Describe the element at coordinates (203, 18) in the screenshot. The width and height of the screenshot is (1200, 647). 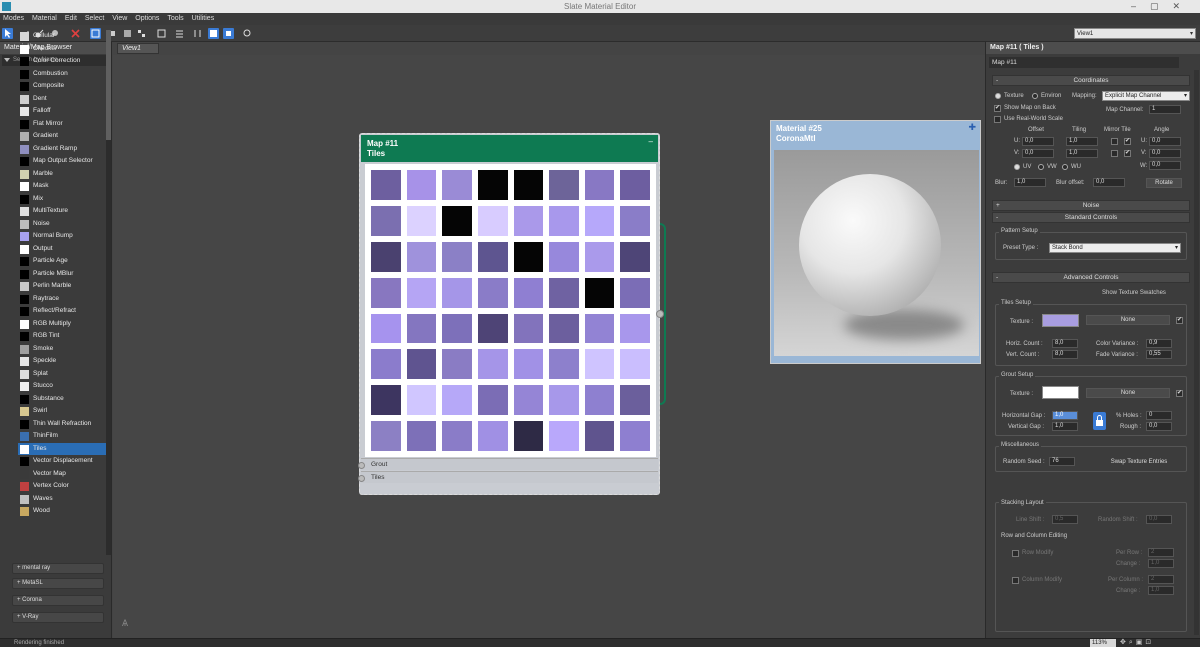
I see `menu-utilities: Utilities` at that location.